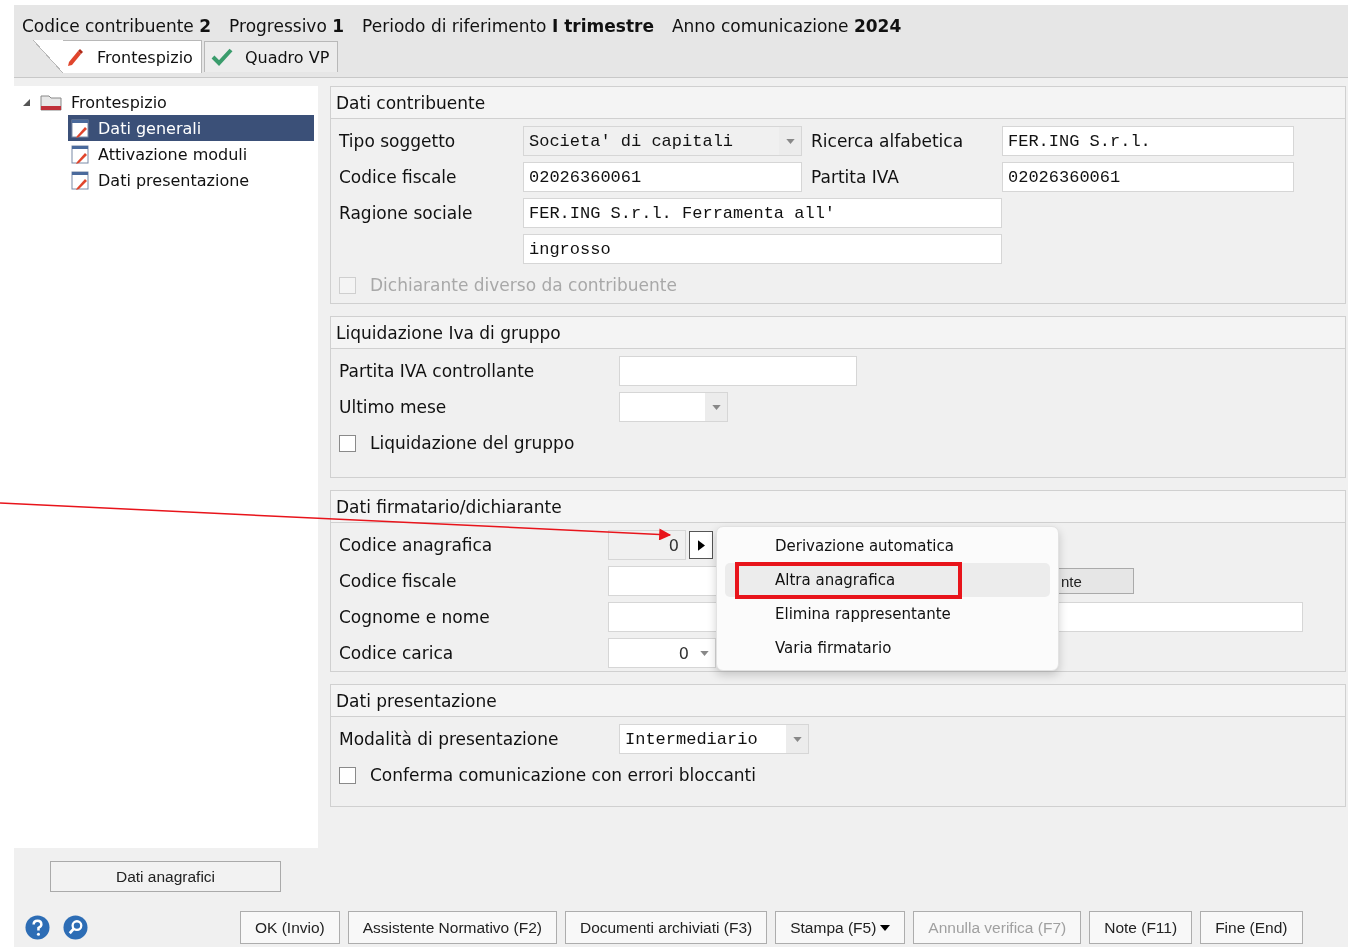 This screenshot has width=1348, height=947. What do you see at coordinates (397, 653) in the screenshot?
I see `field-label: Codice carica` at bounding box center [397, 653].